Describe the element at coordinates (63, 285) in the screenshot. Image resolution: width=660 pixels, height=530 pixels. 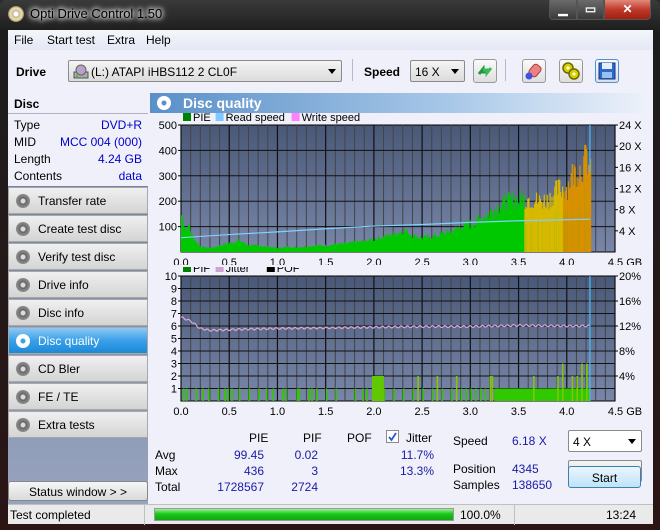
I see `nav-item-label: Drive info` at that location.